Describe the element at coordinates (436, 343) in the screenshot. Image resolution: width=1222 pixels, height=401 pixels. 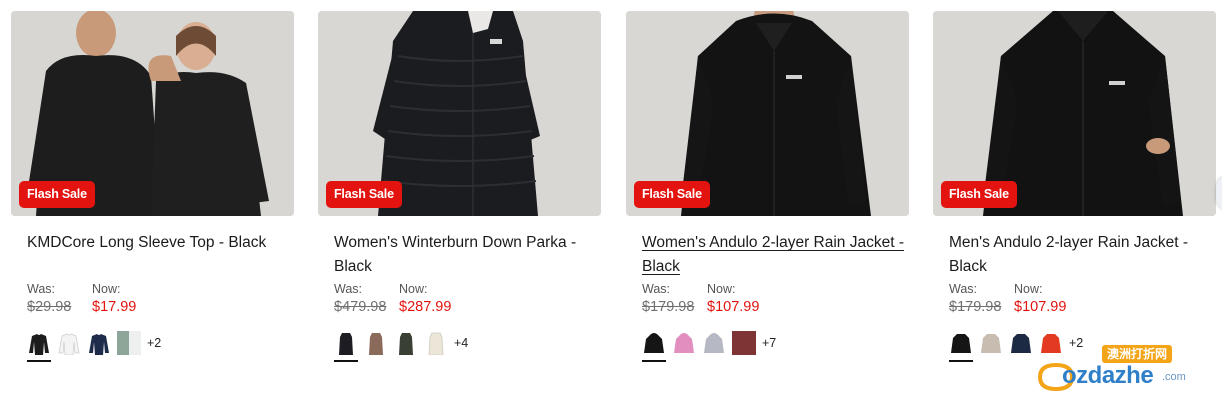
I see `swatch-cream` at that location.